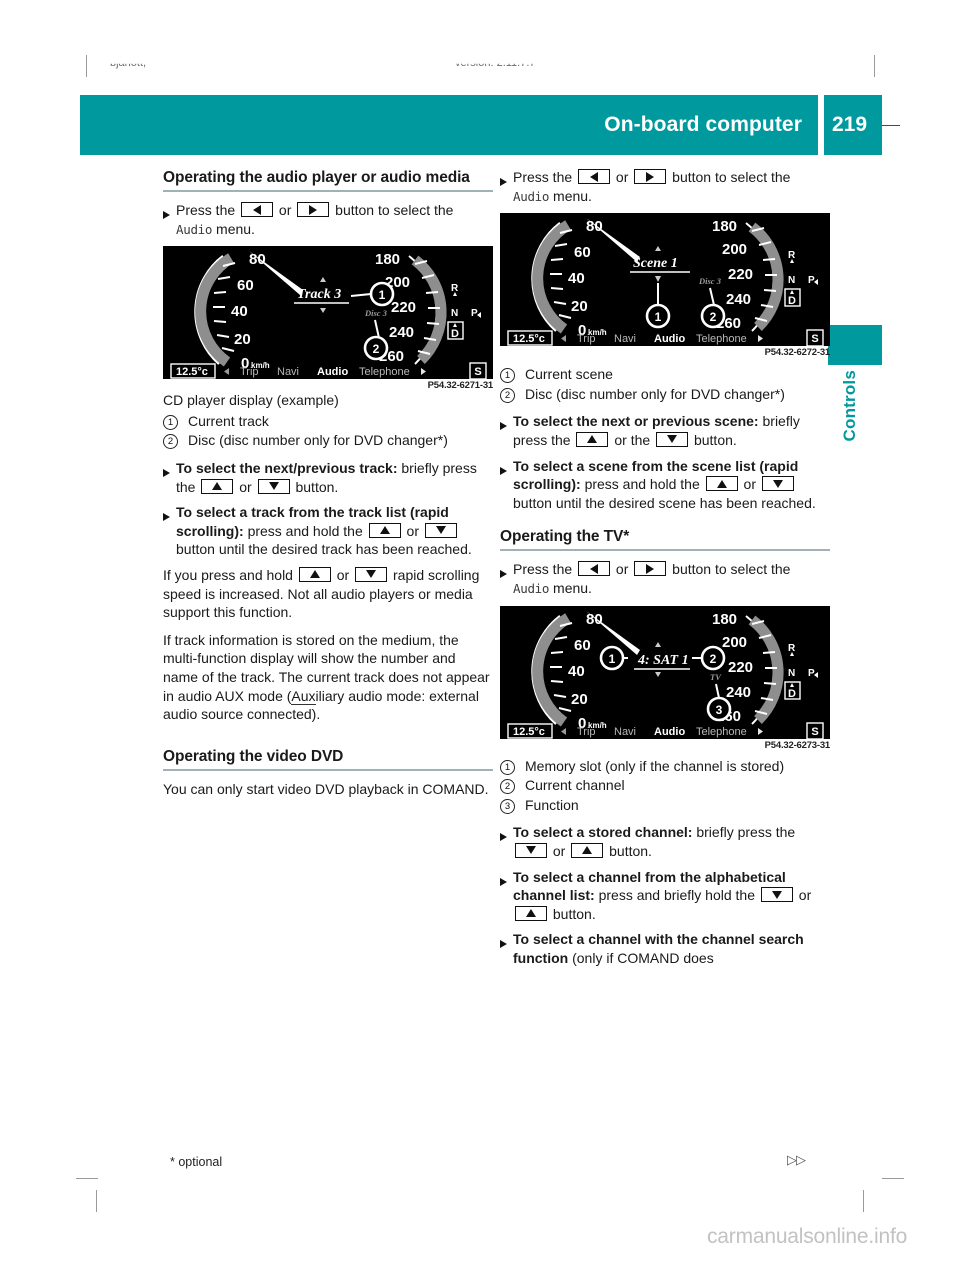  Describe the element at coordinates (86, 66) in the screenshot. I see `crop-mark-top-left` at that location.